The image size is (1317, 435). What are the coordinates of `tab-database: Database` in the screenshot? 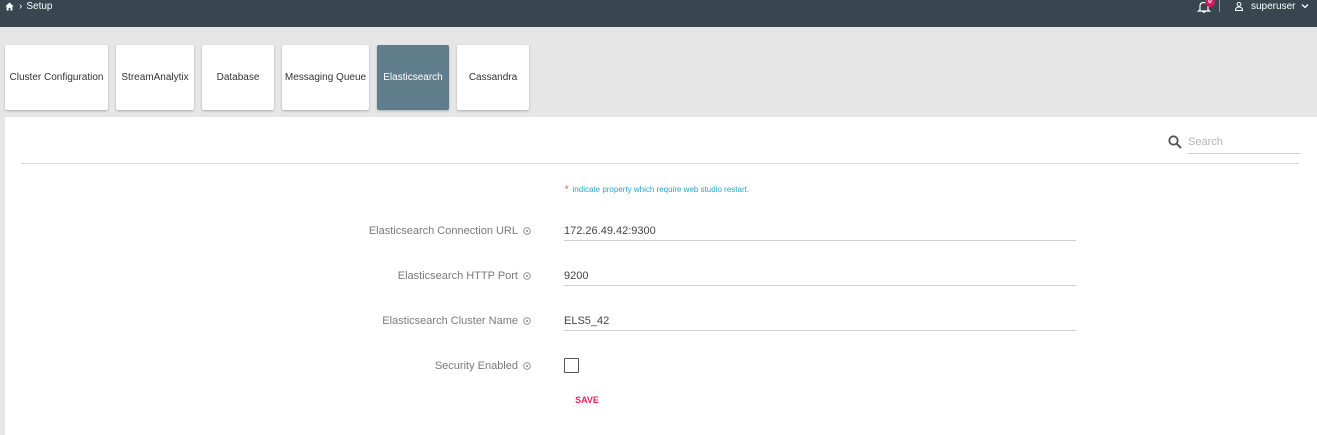 It's located at (238, 77).